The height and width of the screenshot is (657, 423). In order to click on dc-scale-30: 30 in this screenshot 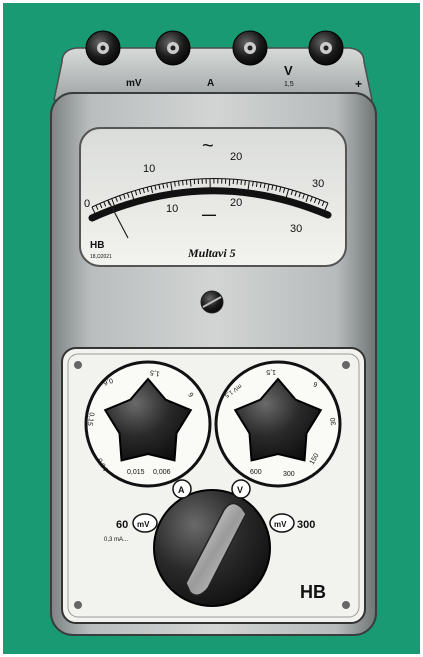, I will do `click(296, 229)`.